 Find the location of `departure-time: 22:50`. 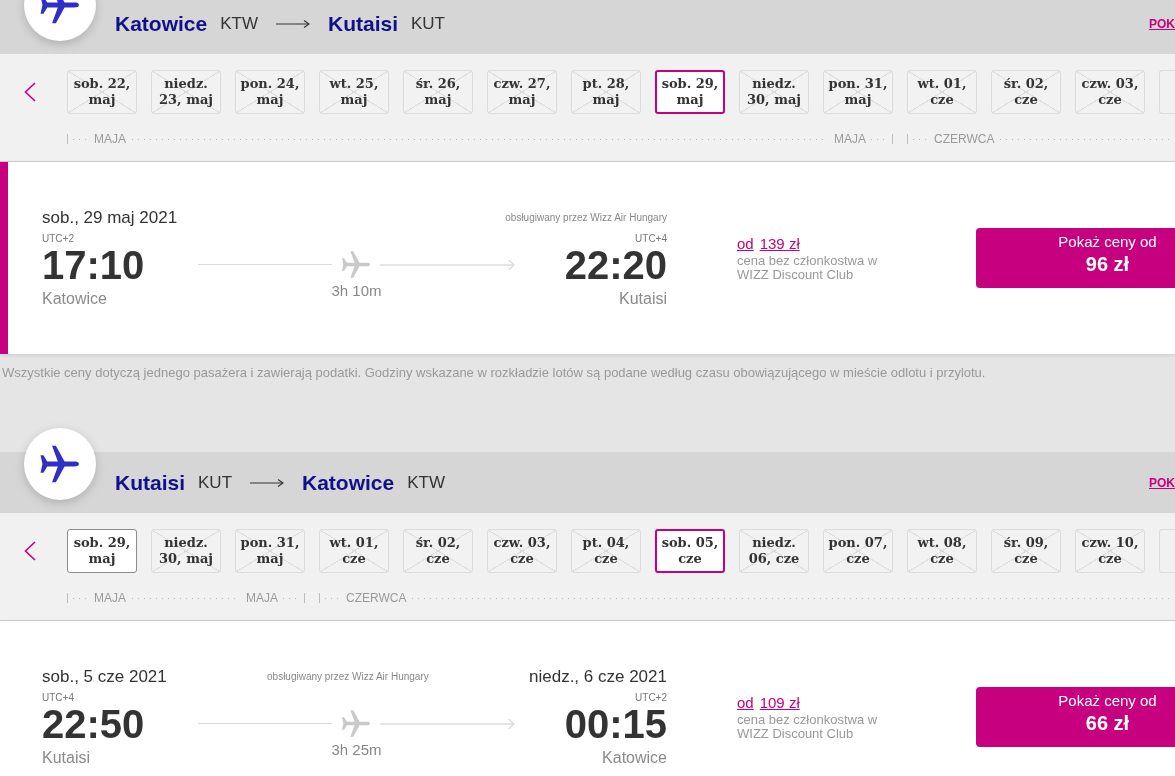

departure-time: 22:50 is located at coordinates (93, 724).